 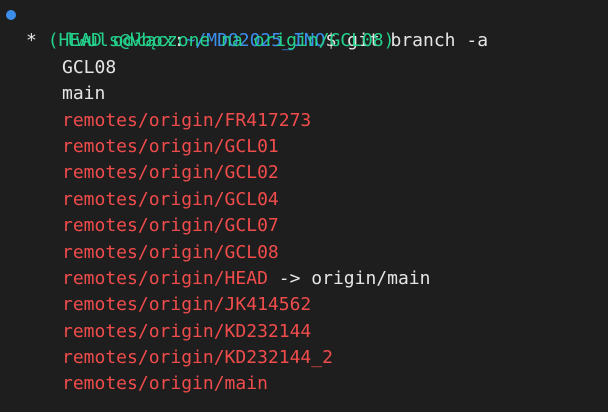 I want to click on local-branch: main, so click(x=84, y=94).